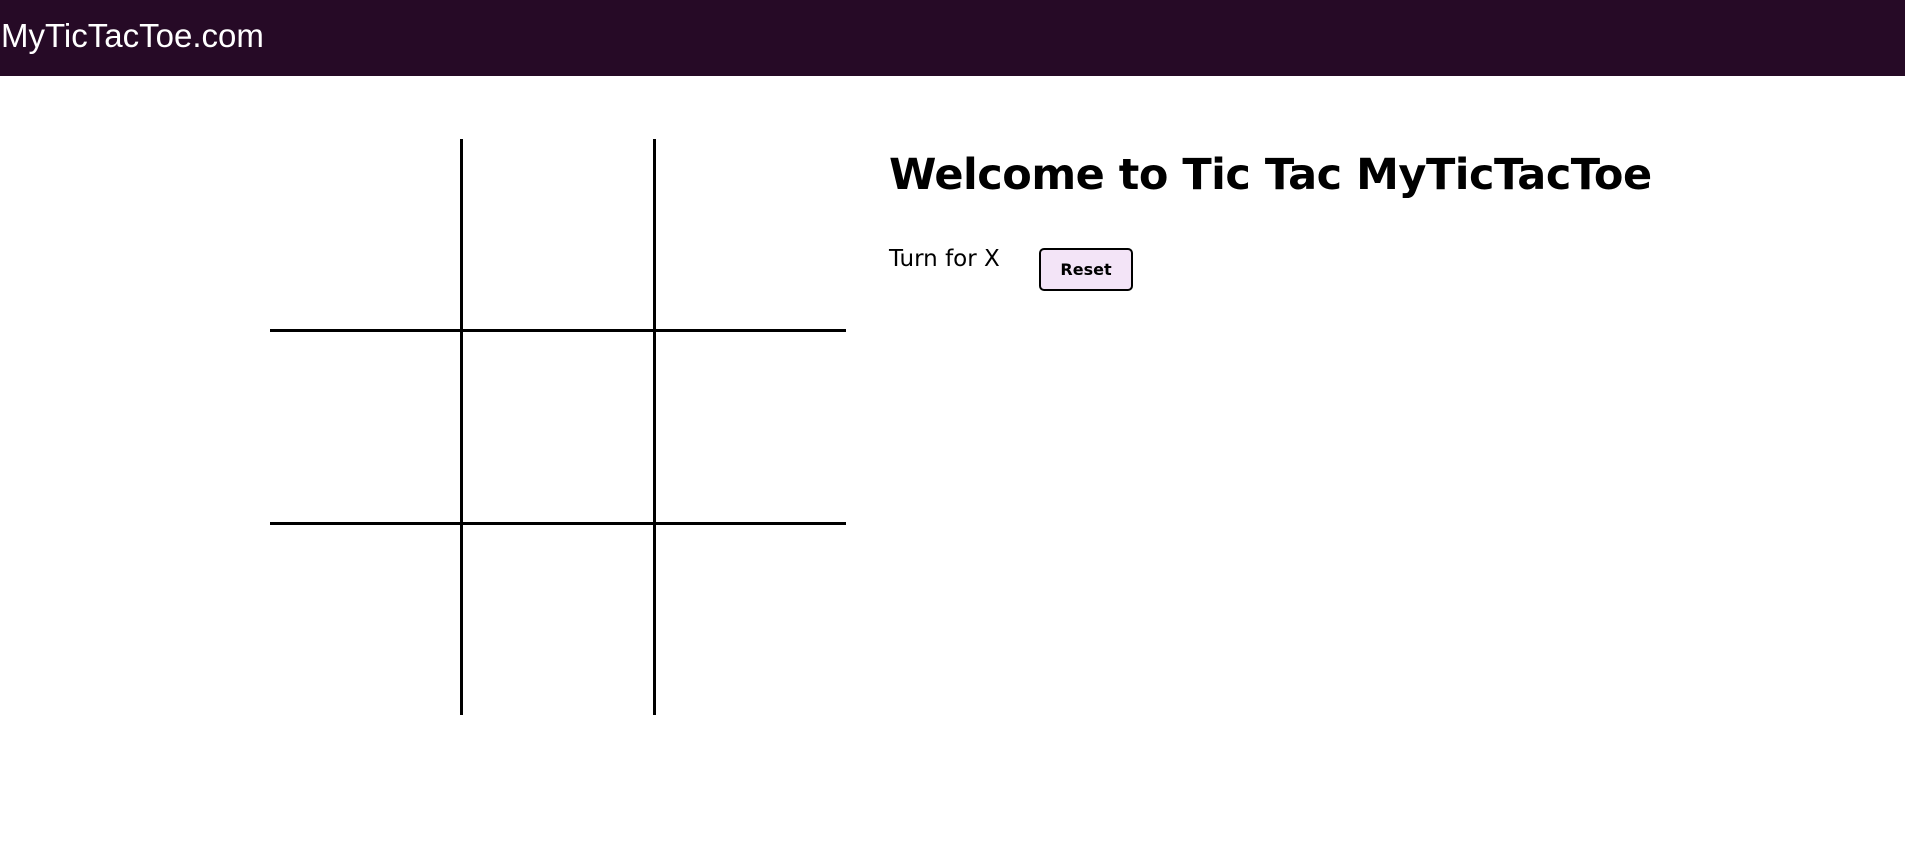  What do you see at coordinates (1011, 268) in the screenshot?
I see `status-row: Turn for X Reset` at bounding box center [1011, 268].